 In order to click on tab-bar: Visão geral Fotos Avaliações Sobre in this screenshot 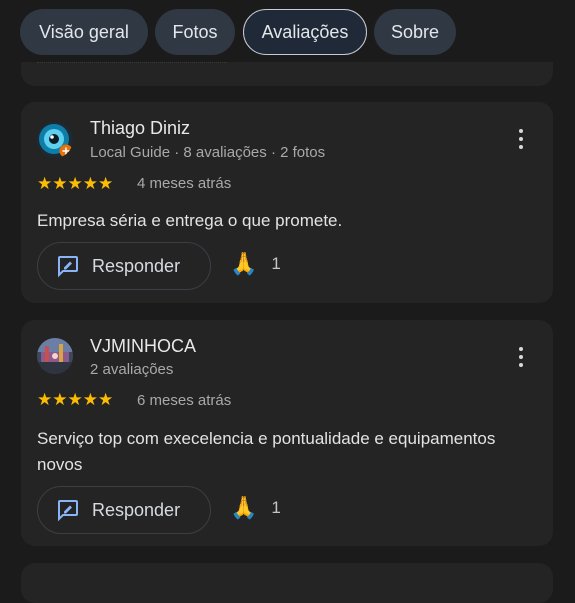, I will do `click(287, 31)`.